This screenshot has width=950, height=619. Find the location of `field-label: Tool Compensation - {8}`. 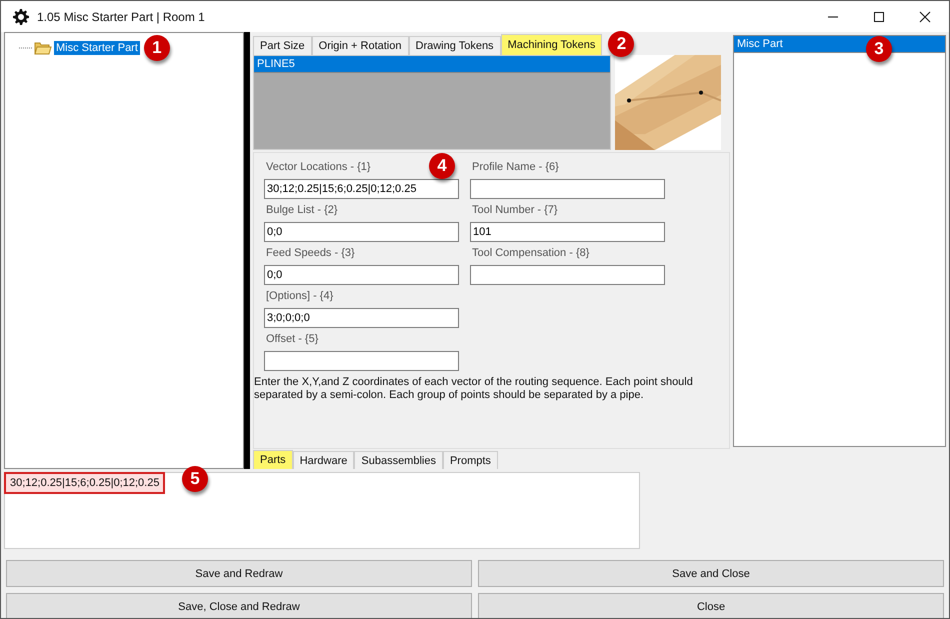

field-label: Tool Compensation - {8} is located at coordinates (530, 253).